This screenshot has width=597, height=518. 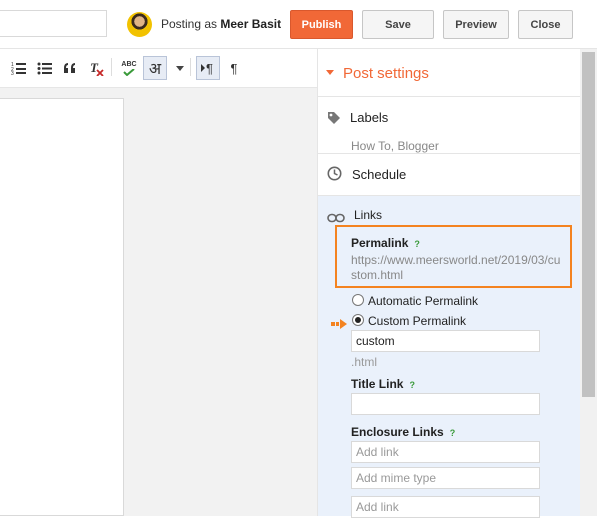 I want to click on caret-down-icon, so click(x=330, y=72).